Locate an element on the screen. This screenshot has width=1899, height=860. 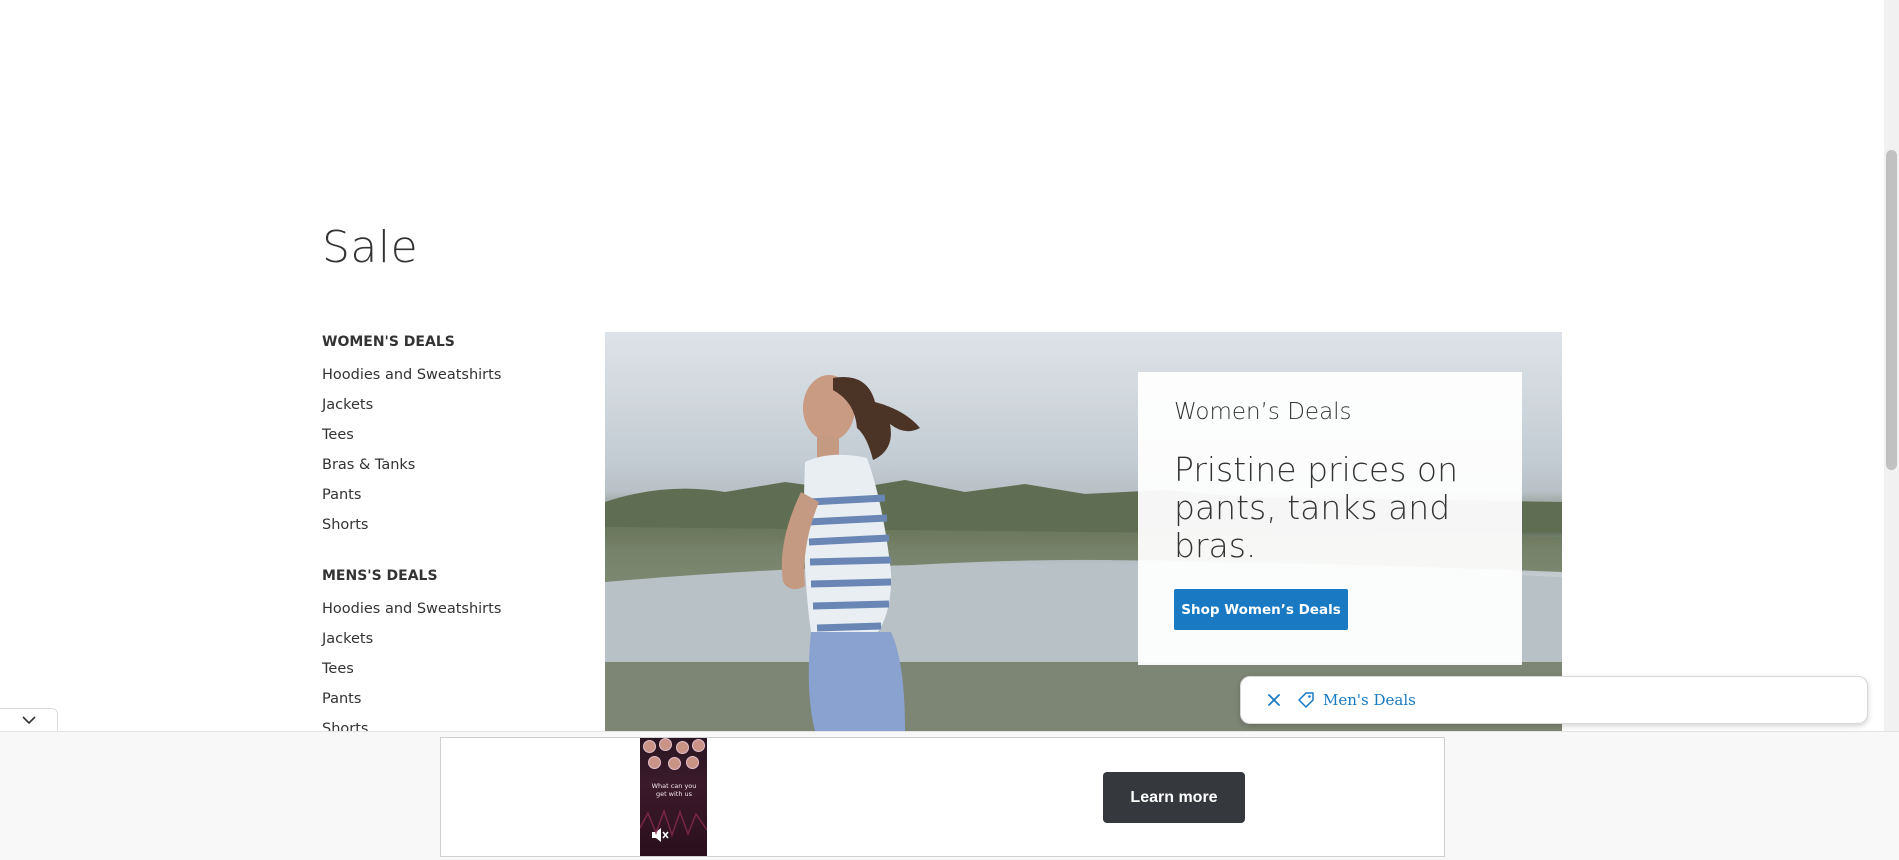
women-jackets-link: Jackets is located at coordinates (452, 405).